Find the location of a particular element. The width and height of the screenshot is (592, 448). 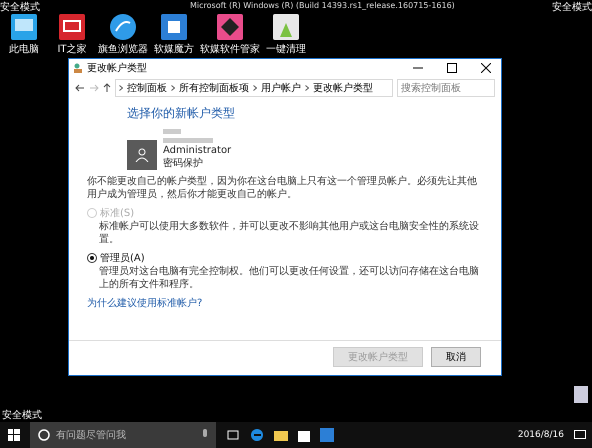

diamond-logo-icon is located at coordinates (230, 27).